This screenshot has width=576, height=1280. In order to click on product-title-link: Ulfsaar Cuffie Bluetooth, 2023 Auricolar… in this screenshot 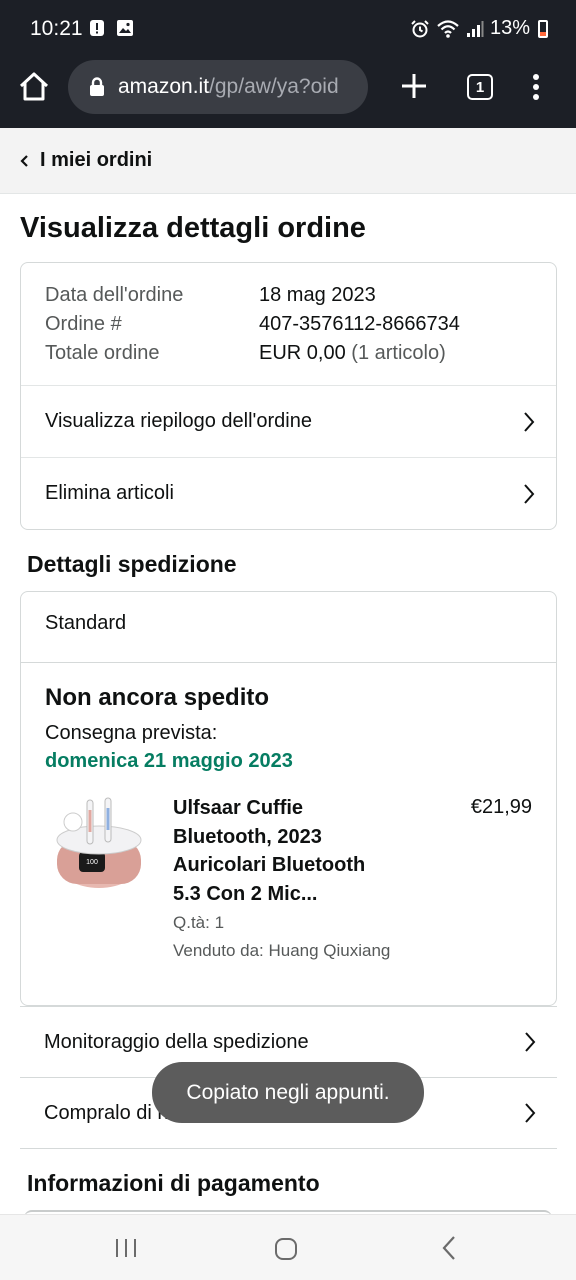, I will do `click(283, 851)`.